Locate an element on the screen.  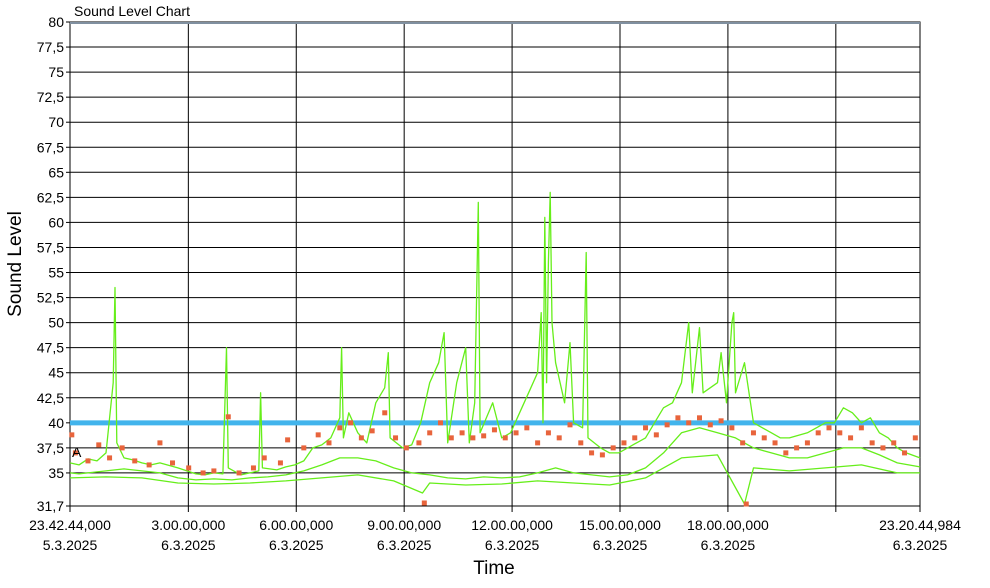
y-tick-label: 67,5 is located at coordinates (50, 147).